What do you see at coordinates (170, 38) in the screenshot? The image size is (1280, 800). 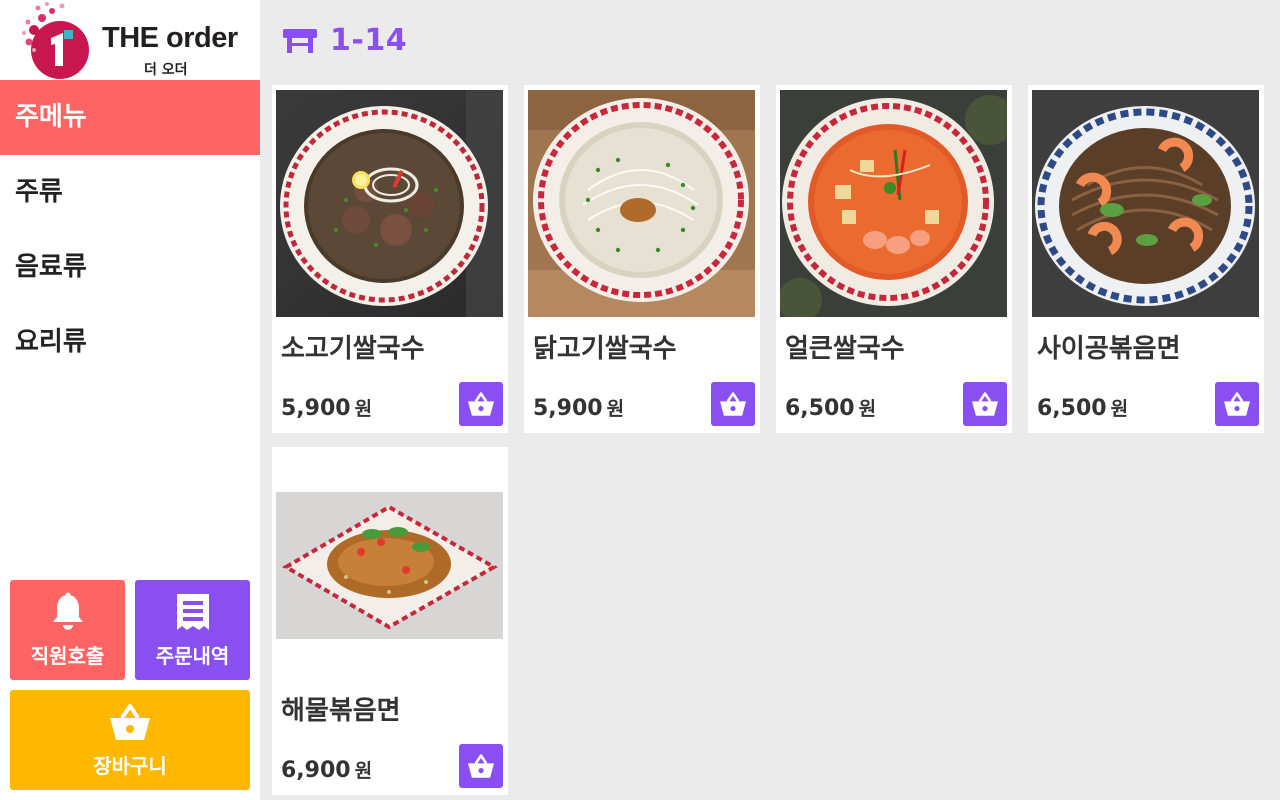 I see `brand-title: THE order` at bounding box center [170, 38].